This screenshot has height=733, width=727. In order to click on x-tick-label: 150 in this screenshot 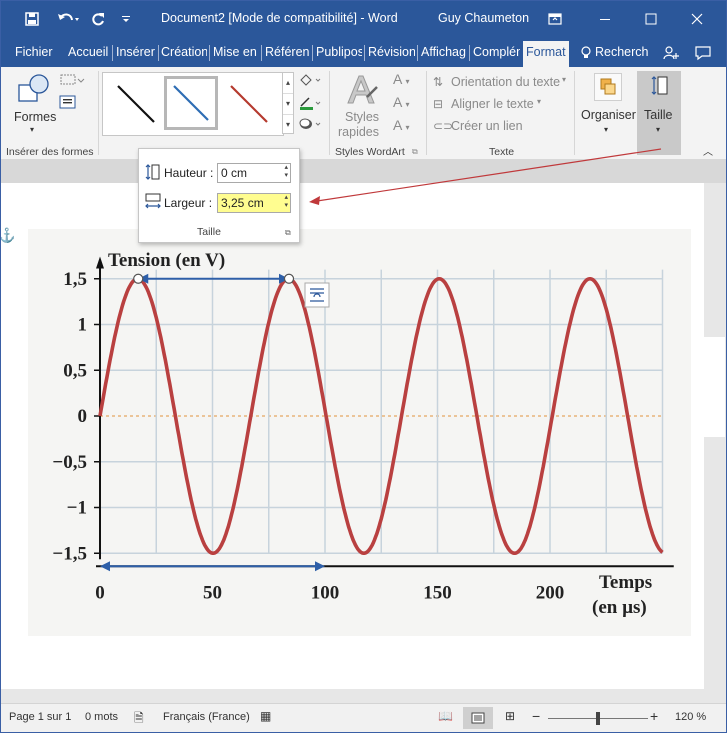, I will do `click(437, 592)`.